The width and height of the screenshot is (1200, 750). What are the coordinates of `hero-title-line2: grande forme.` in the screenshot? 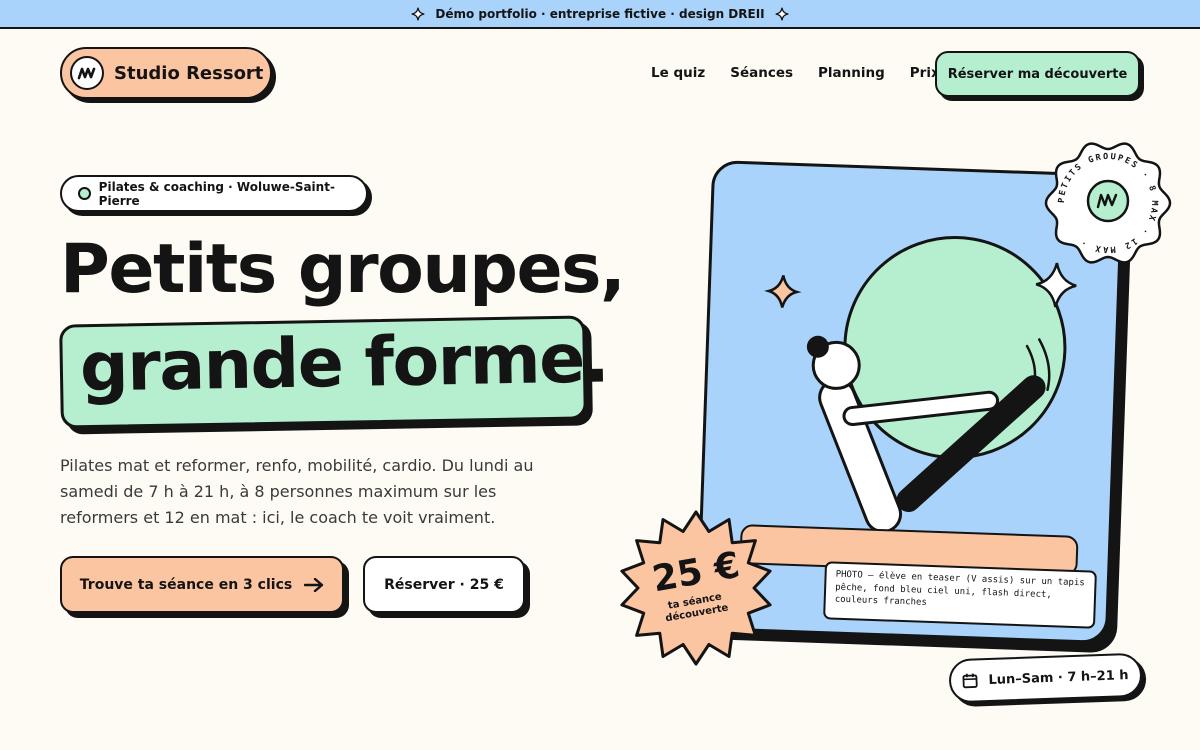 It's located at (344, 363).